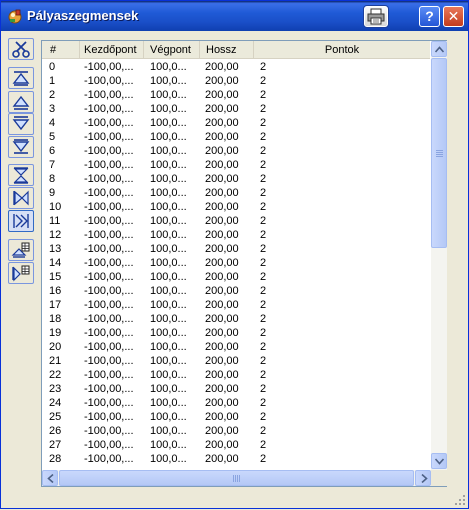 This screenshot has width=469, height=510. What do you see at coordinates (112, 50) in the screenshot?
I see `column-header-start: Kezdőpont` at bounding box center [112, 50].